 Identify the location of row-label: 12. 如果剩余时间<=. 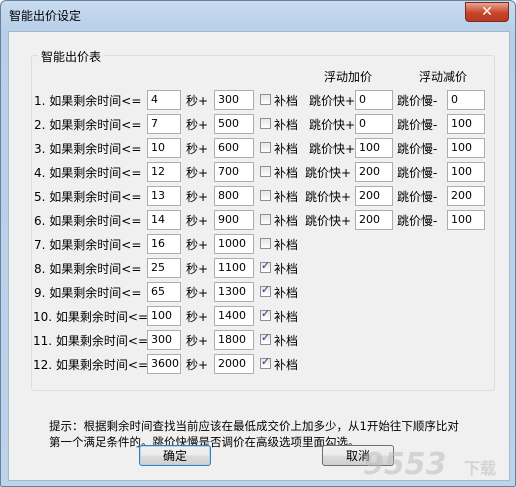
(91, 365).